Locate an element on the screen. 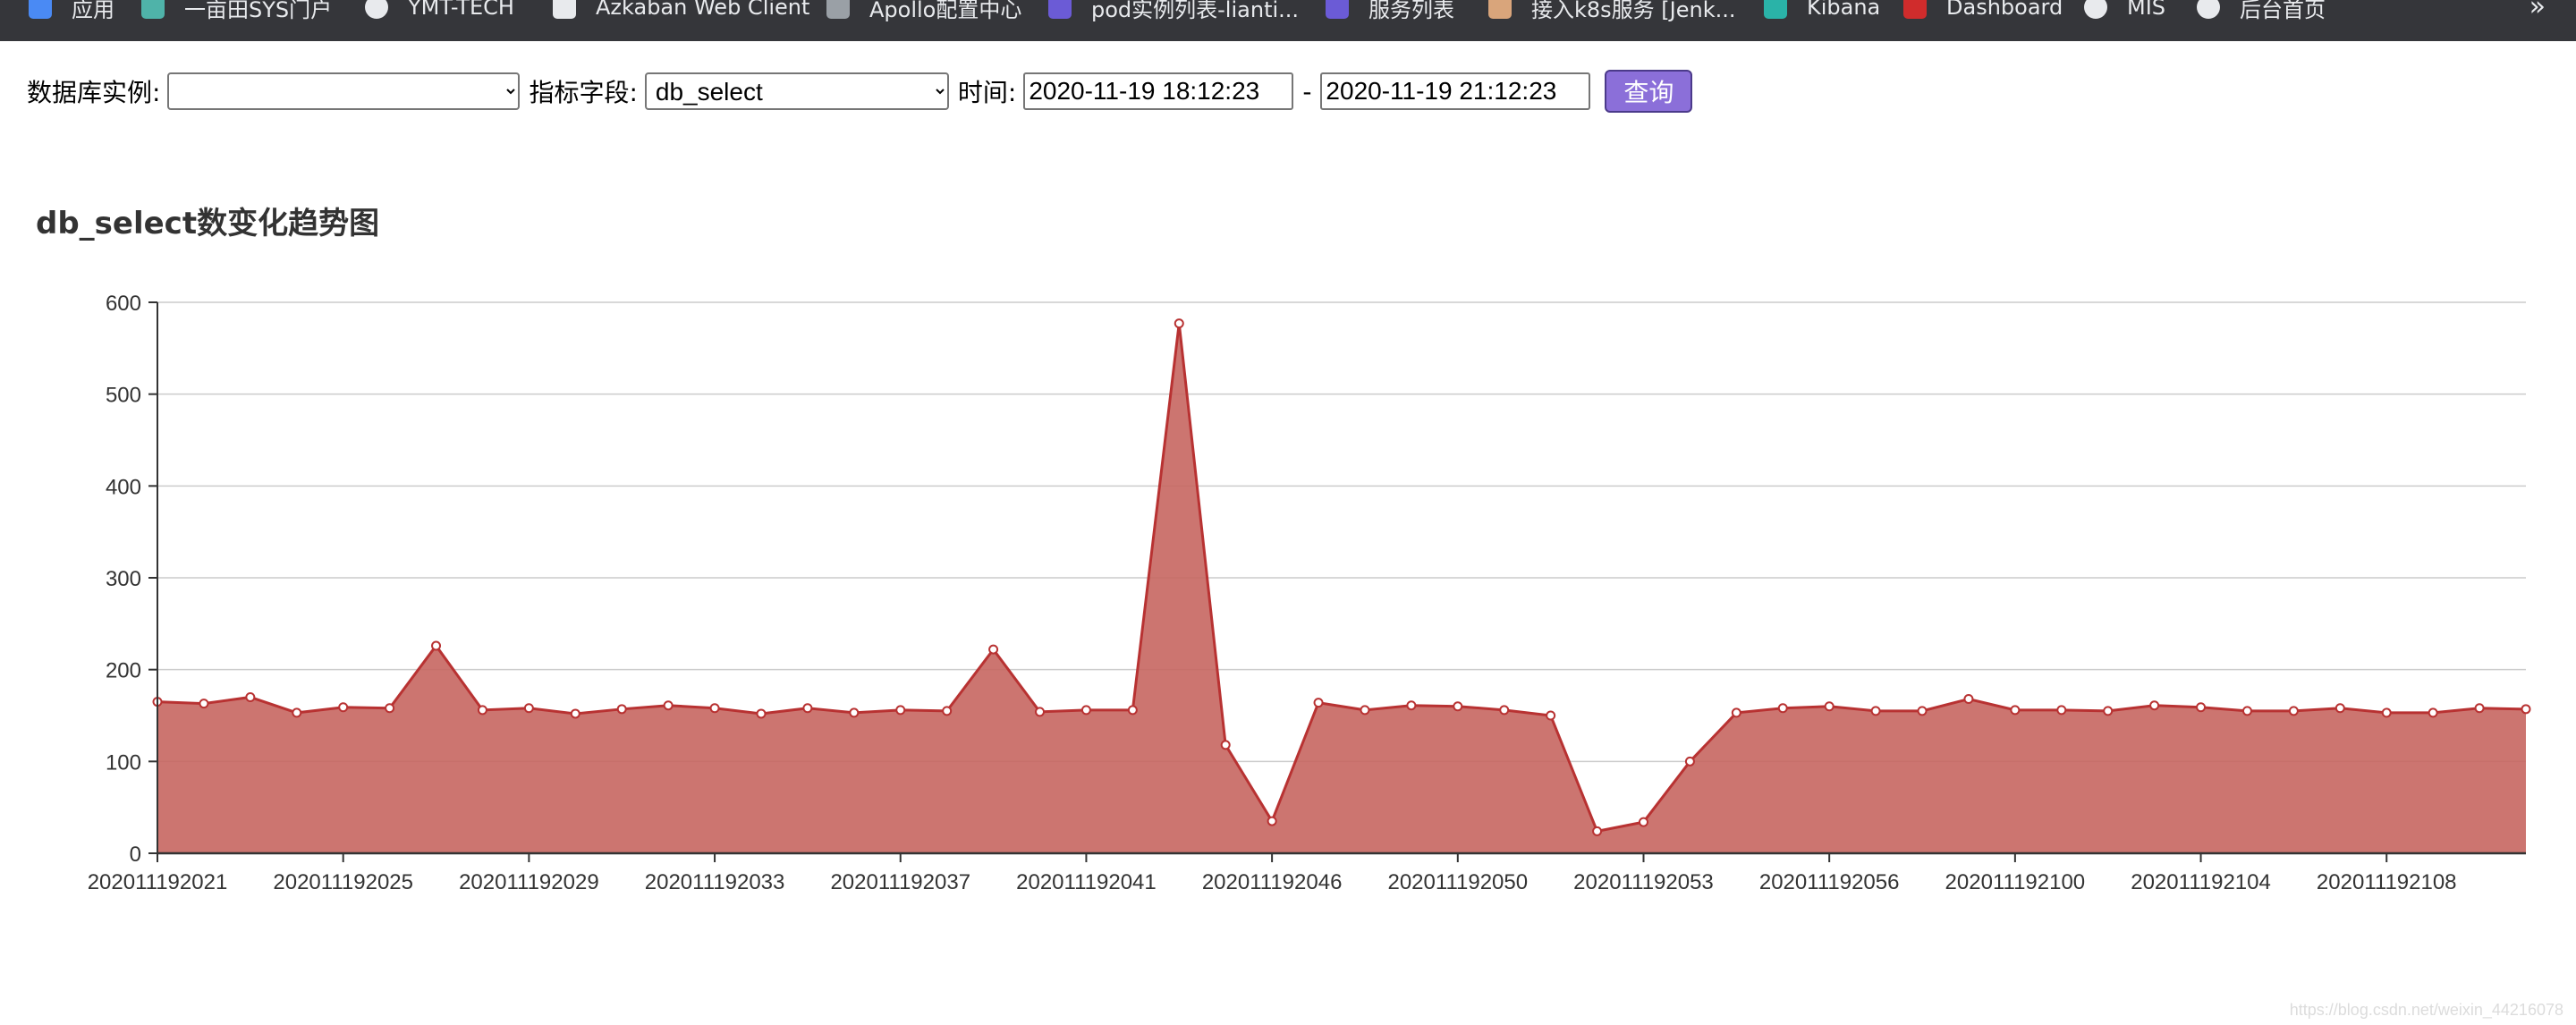 The image size is (2576, 1025). bookmark-8: Kibana is located at coordinates (1822, 13).